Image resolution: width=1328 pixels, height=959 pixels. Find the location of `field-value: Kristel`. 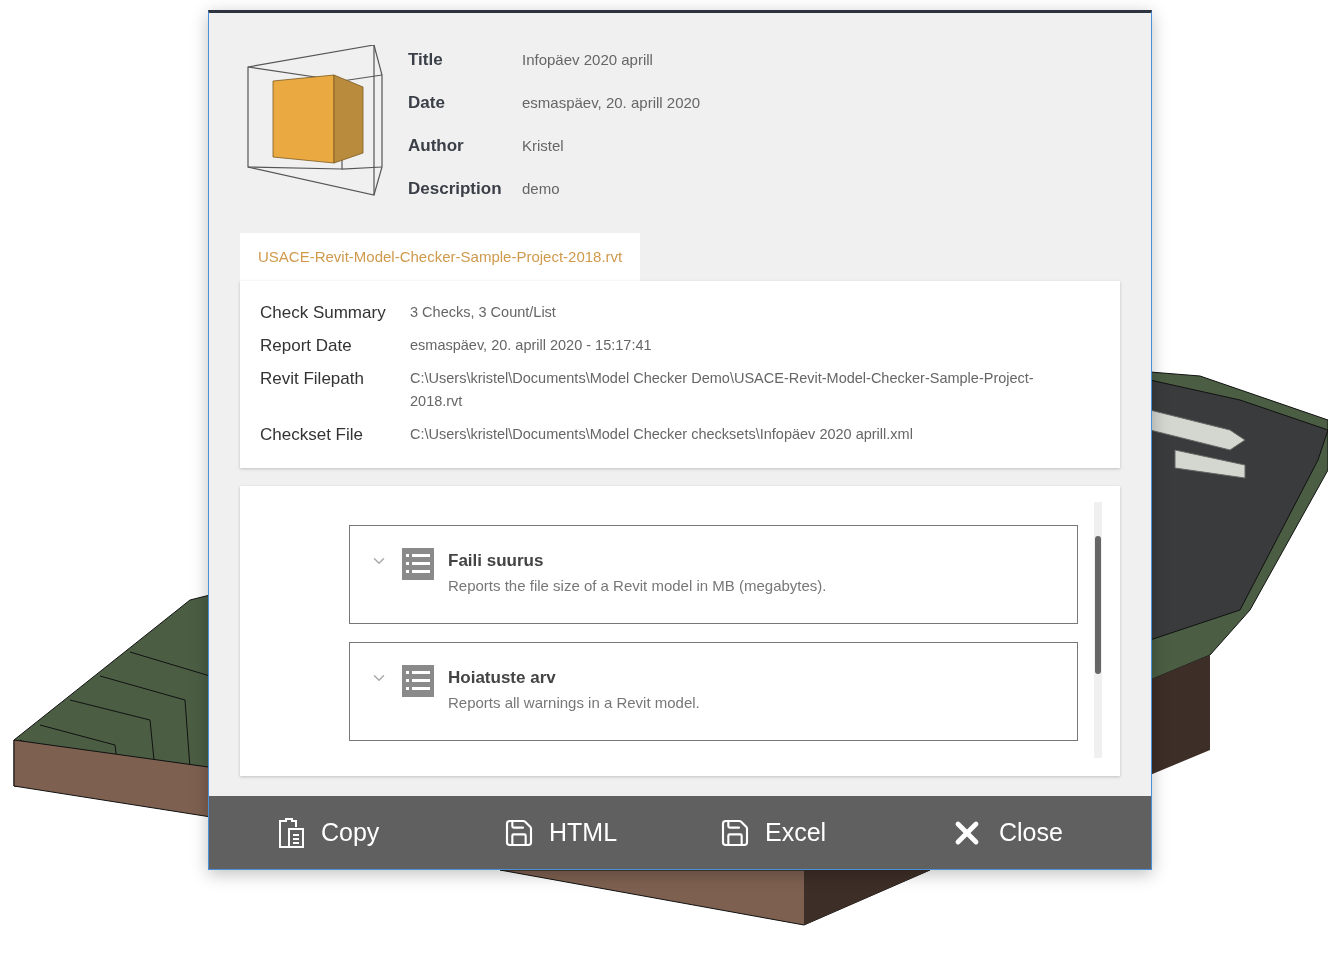

field-value: Kristel is located at coordinates (543, 146).